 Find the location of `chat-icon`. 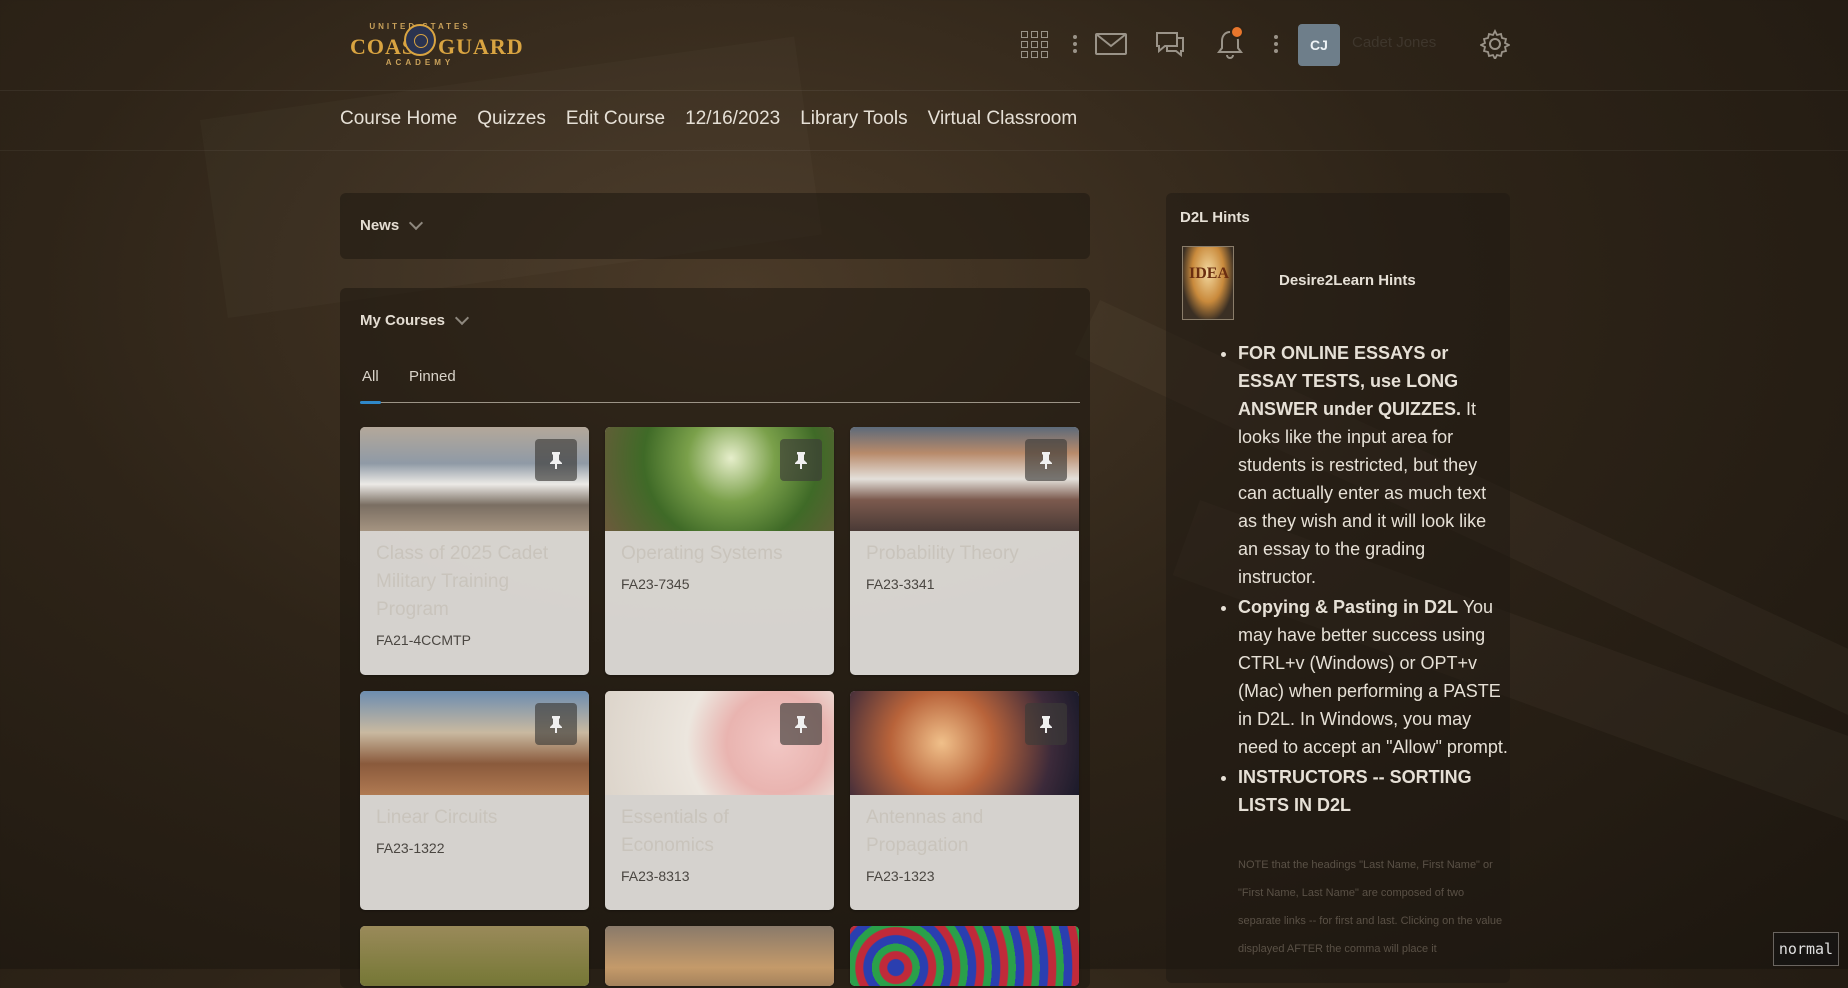

chat-icon is located at coordinates (1170, 44).